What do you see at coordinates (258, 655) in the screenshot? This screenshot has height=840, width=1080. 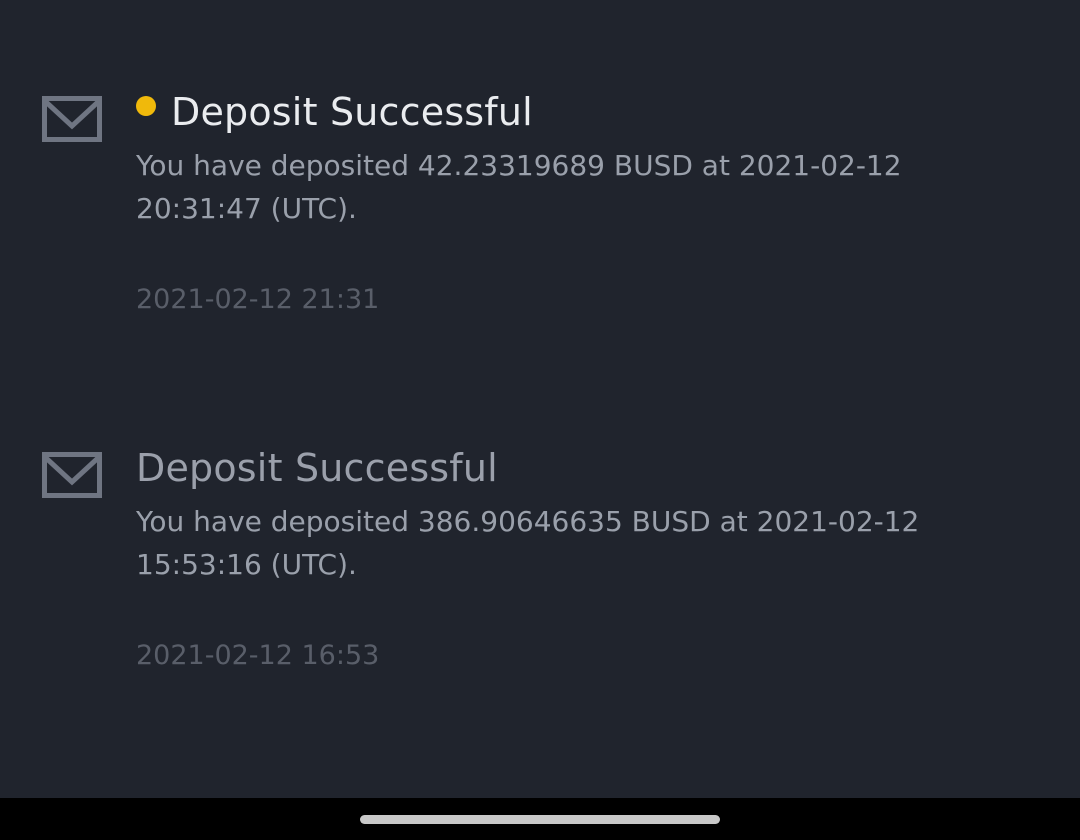 I see `notification-timestamp: 2021-02-12 16:53` at bounding box center [258, 655].